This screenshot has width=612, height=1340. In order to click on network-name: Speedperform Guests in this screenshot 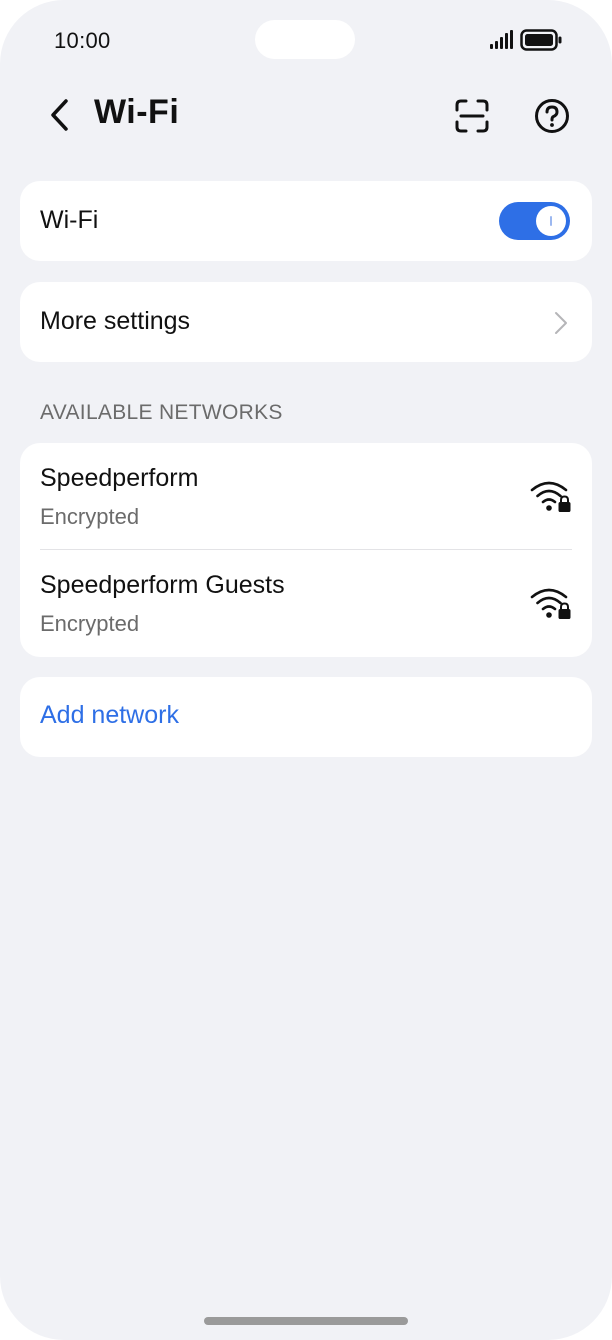, I will do `click(162, 585)`.